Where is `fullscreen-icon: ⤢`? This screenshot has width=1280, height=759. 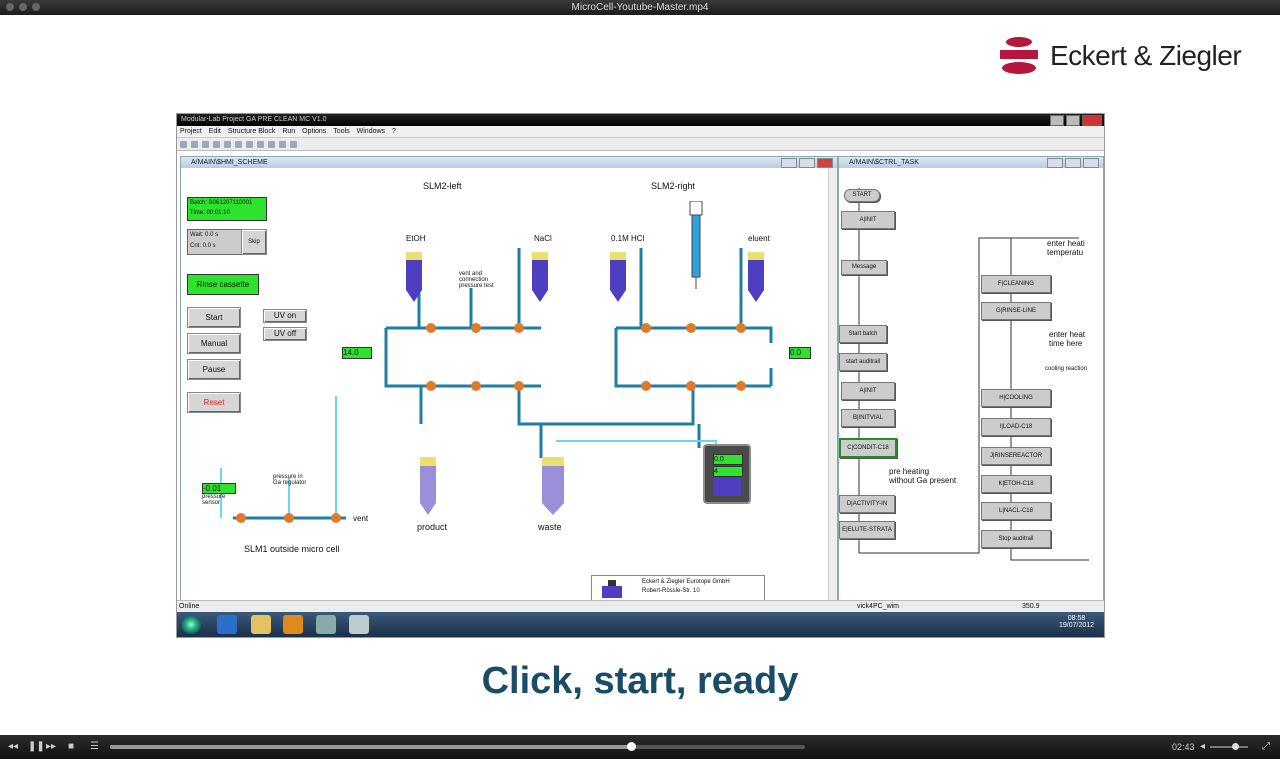
fullscreen-icon: ⤢ is located at coordinates (1266, 747).